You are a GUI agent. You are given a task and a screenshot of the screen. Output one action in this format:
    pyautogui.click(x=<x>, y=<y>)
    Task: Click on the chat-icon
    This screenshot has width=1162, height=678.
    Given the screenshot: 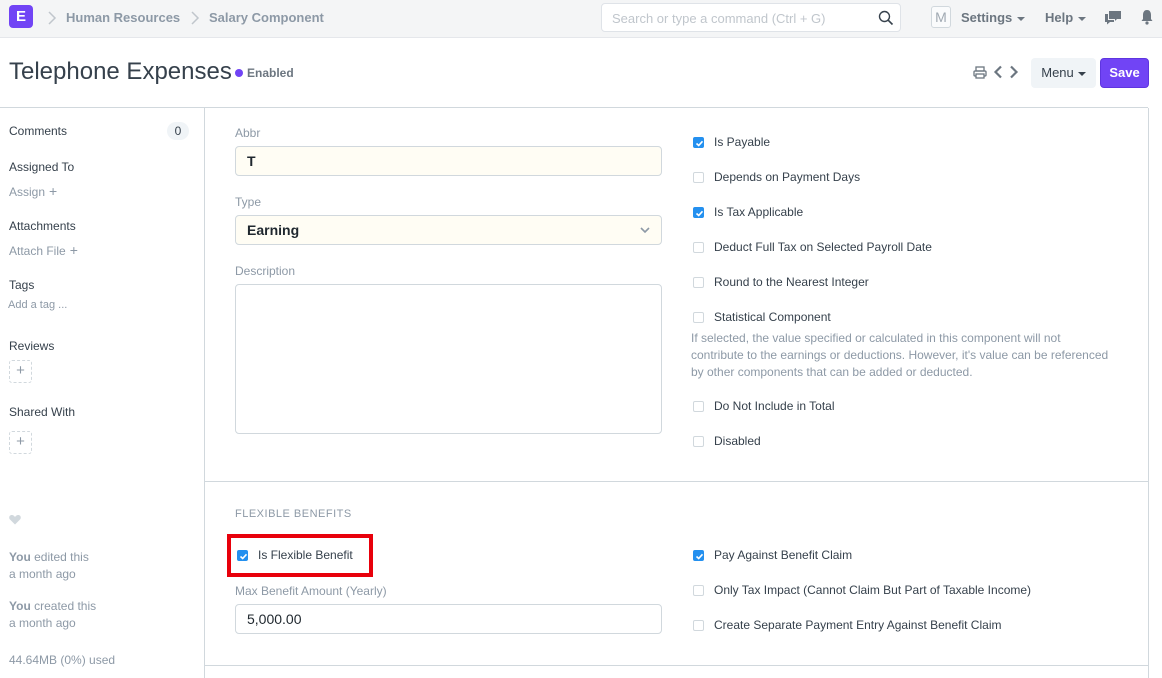 What is the action you would take?
    pyautogui.click(x=1113, y=17)
    